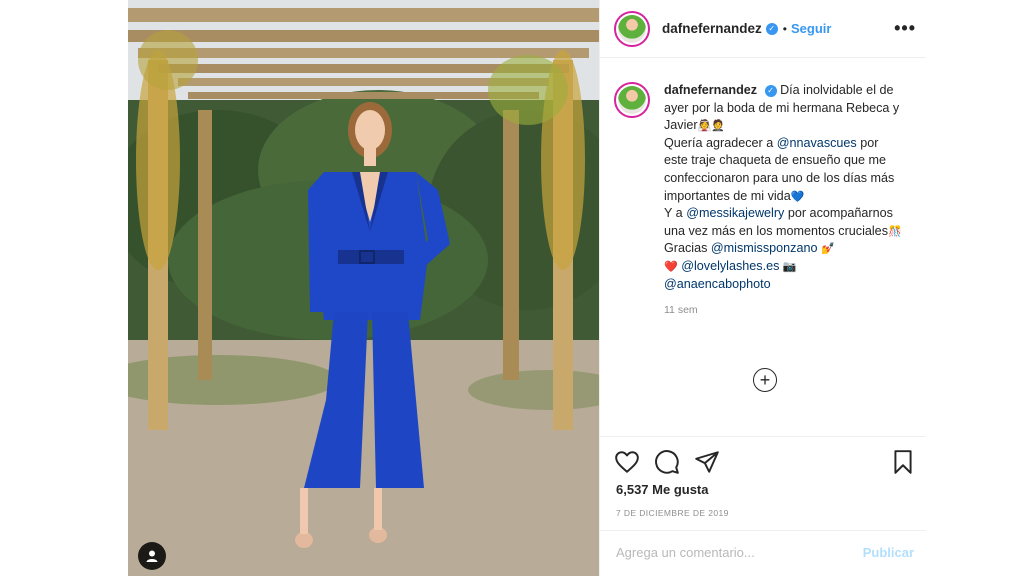 Image resolution: width=1024 pixels, height=576 pixels. I want to click on comment-bar: Publicar, so click(763, 553).